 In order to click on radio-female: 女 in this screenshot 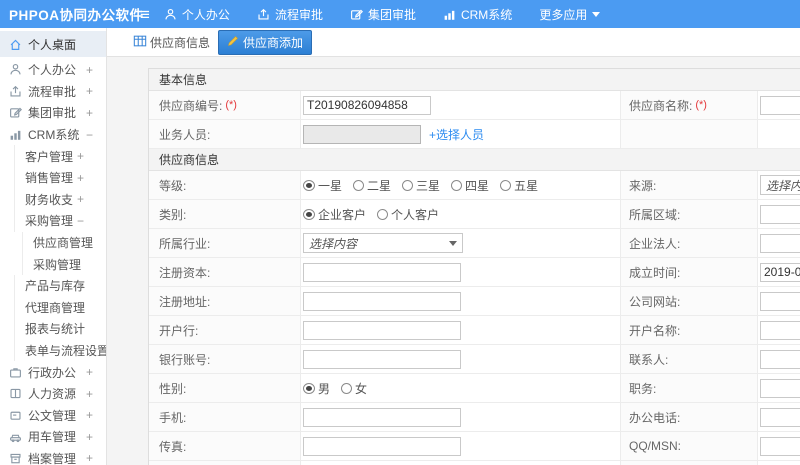, I will do `click(354, 388)`.